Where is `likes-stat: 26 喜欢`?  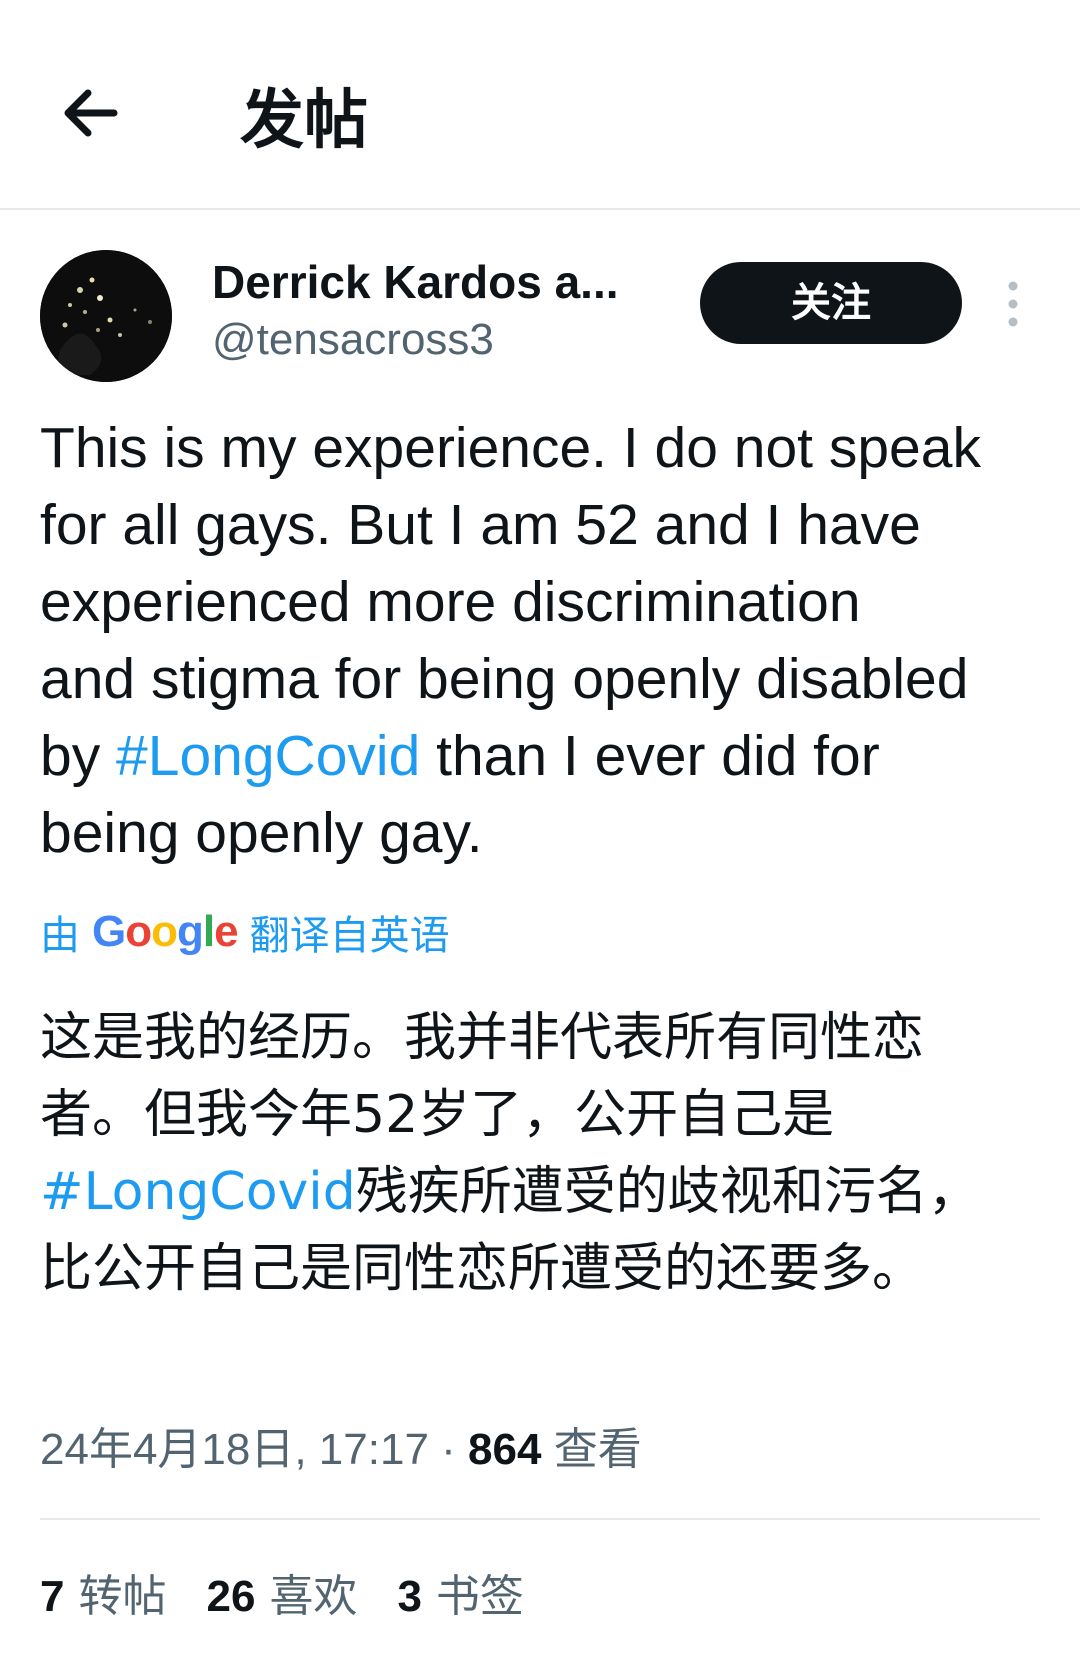
likes-stat: 26 喜欢 is located at coordinates (281, 1597).